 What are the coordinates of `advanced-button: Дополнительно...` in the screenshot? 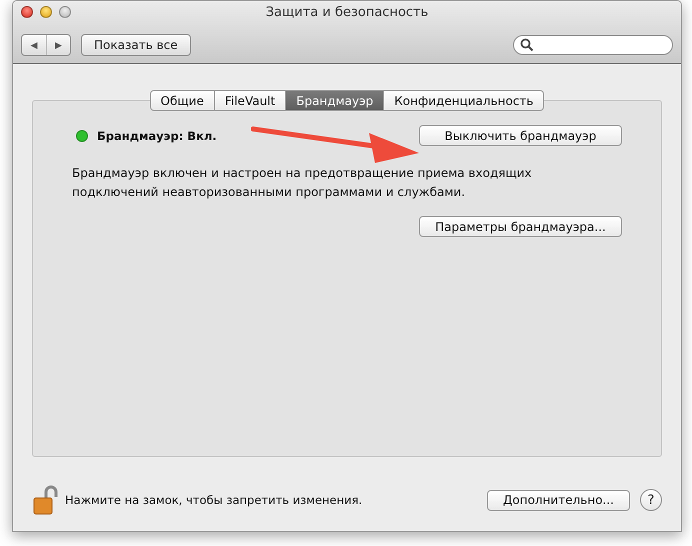 It's located at (558, 500).